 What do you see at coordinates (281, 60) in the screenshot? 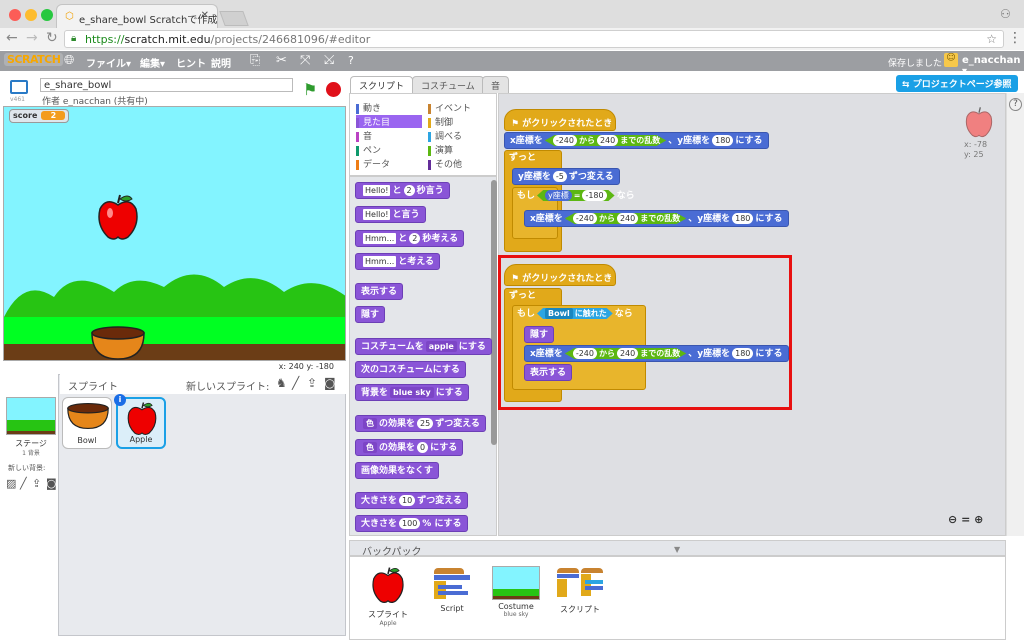
I see `delete-tool-icon: ✂` at bounding box center [281, 60].